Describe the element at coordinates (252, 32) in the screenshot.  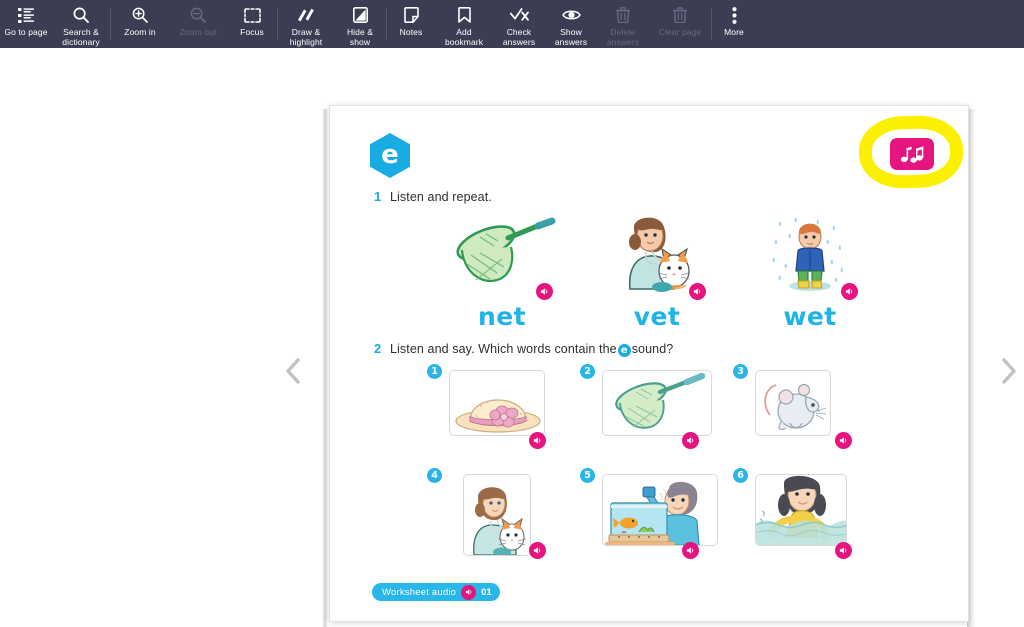
I see `toolbar-item-label: Focus` at that location.